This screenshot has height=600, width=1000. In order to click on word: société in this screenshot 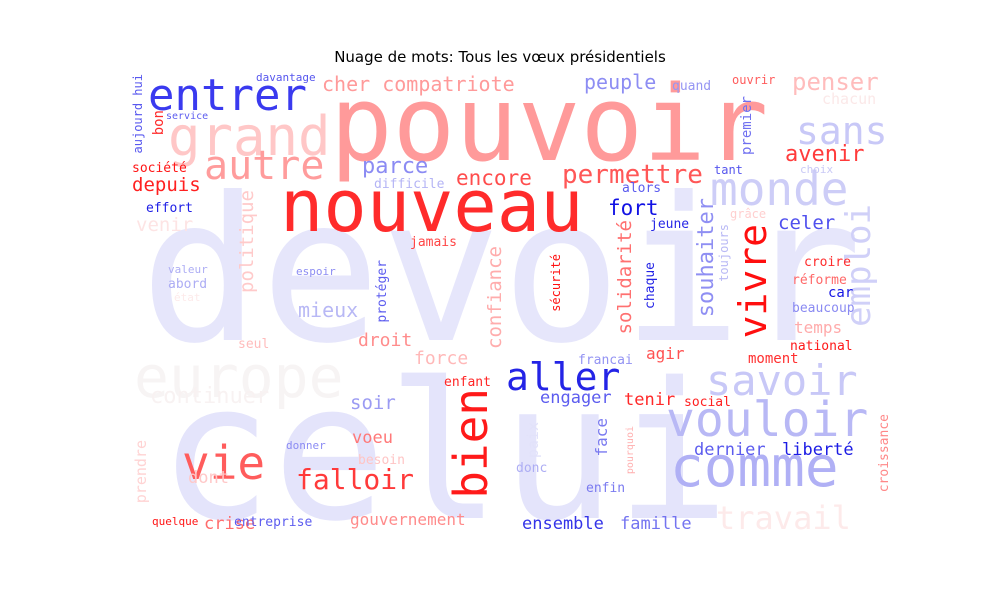, I will do `click(159, 168)`.